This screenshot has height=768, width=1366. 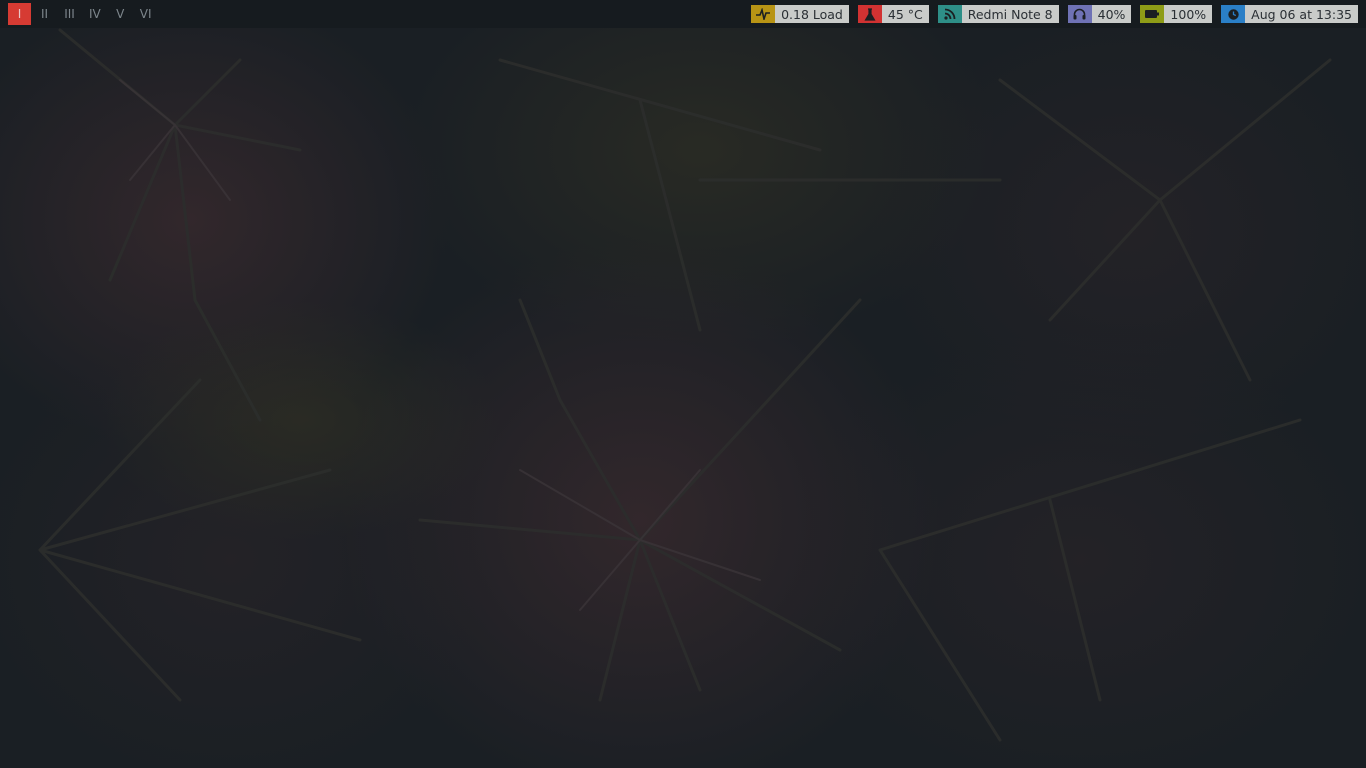 What do you see at coordinates (19, 14) in the screenshot?
I see `workspace-1-button: I` at bounding box center [19, 14].